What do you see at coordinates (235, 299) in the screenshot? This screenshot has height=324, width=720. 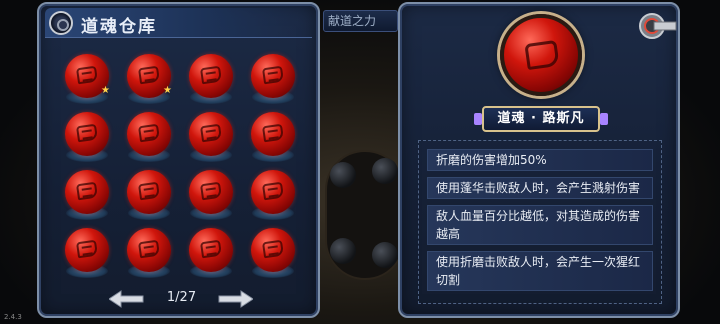 I see `next-page-arrow-icon` at bounding box center [235, 299].